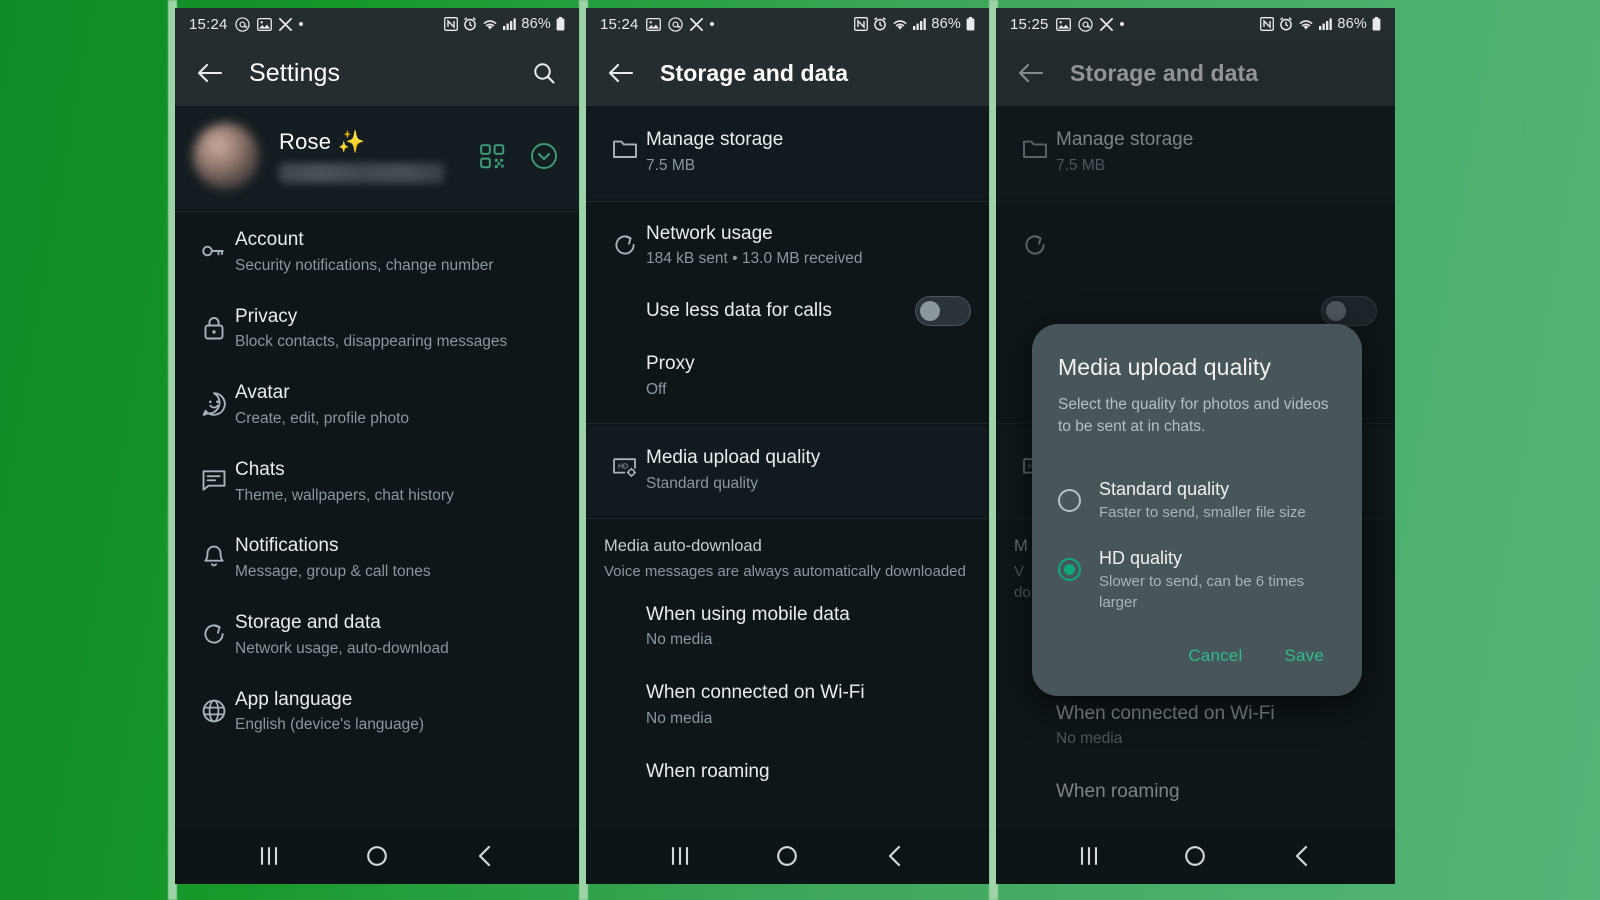 Image resolution: width=1600 pixels, height=900 pixels. What do you see at coordinates (330, 725) in the screenshot?
I see `row-subtitle: English (device's language)` at bounding box center [330, 725].